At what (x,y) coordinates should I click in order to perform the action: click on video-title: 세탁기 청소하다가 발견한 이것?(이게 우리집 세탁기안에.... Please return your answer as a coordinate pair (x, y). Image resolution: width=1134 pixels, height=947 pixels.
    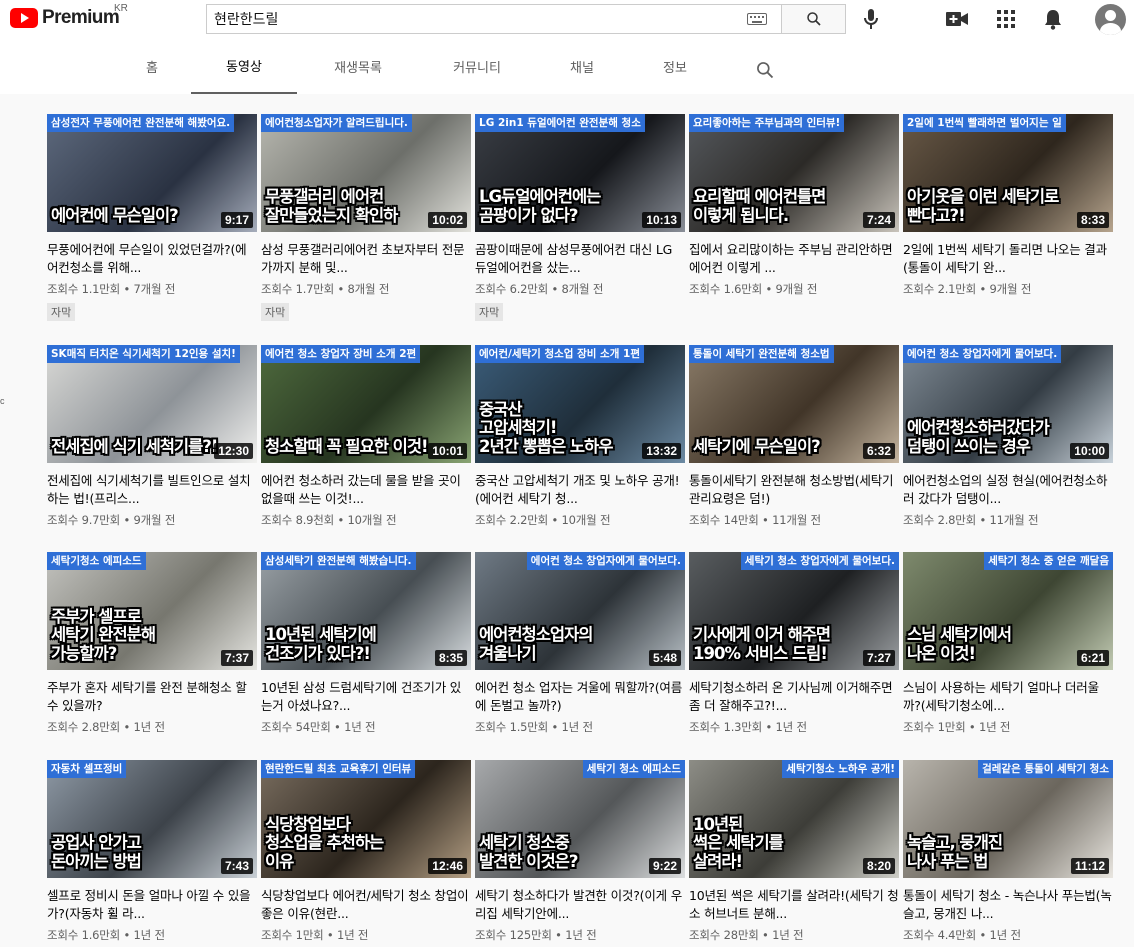
    Looking at the image, I should click on (580, 905).